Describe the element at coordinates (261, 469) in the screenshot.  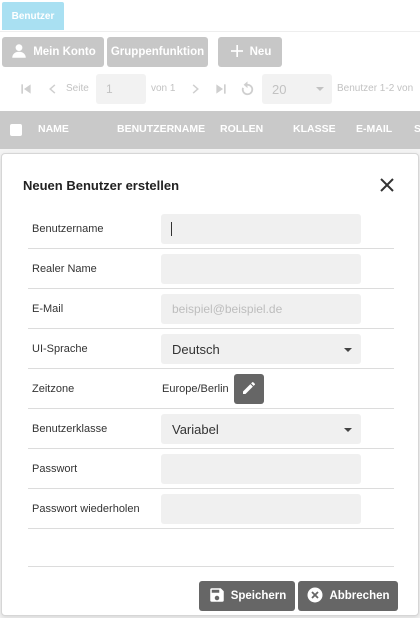
I see `password-input` at that location.